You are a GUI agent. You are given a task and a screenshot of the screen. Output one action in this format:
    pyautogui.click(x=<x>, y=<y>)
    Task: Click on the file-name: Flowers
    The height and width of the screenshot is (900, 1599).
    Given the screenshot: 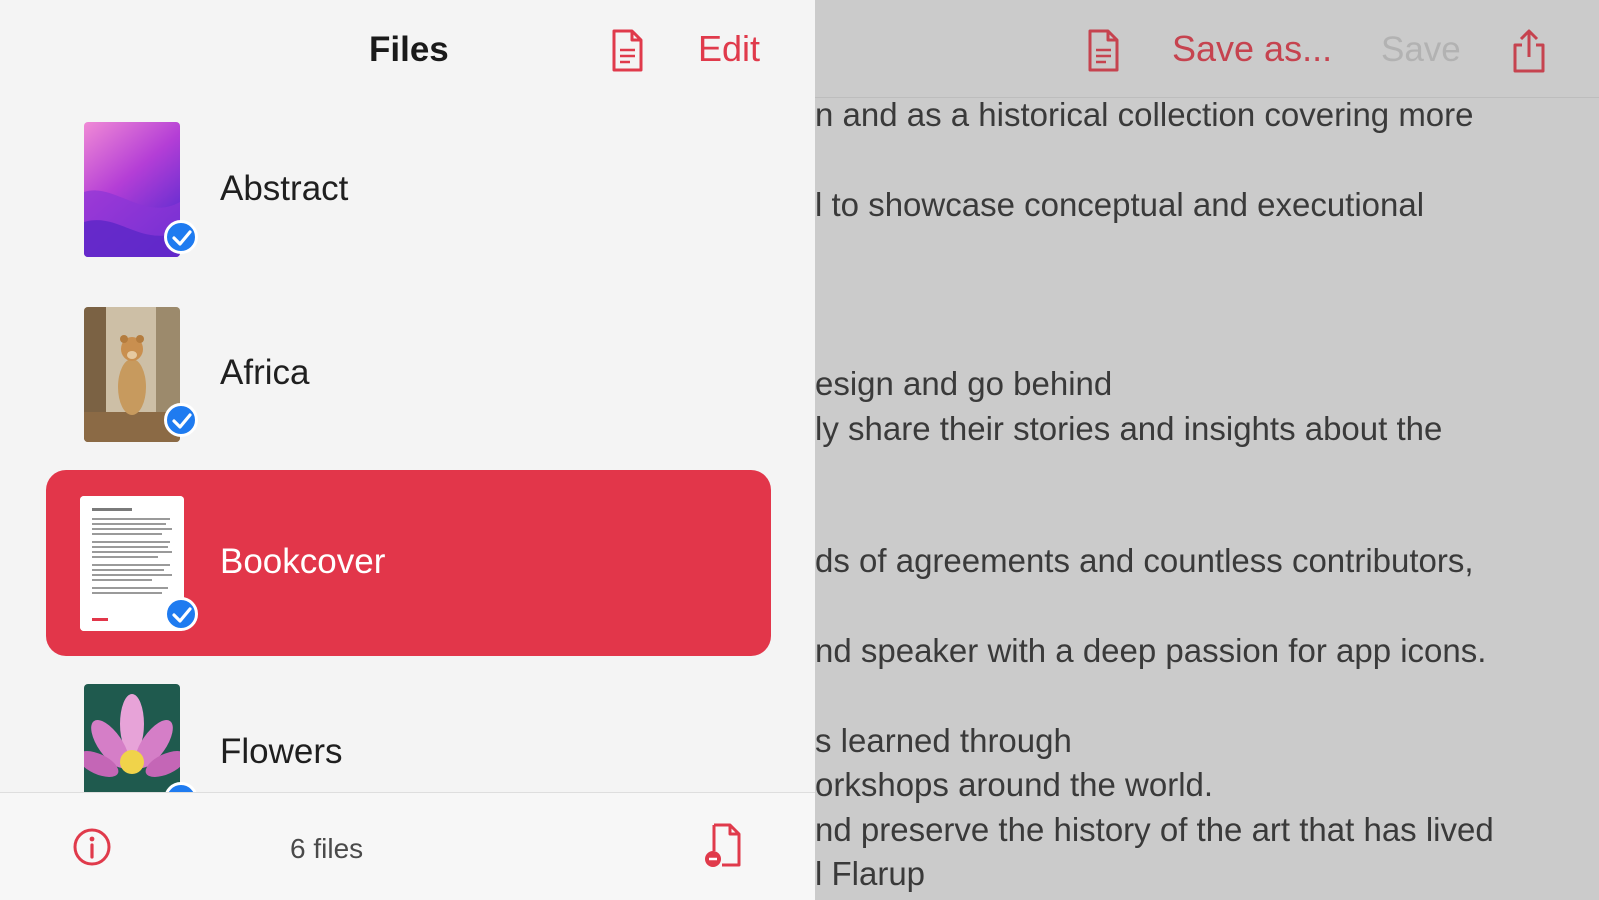 What is the action you would take?
    pyautogui.click(x=281, y=751)
    